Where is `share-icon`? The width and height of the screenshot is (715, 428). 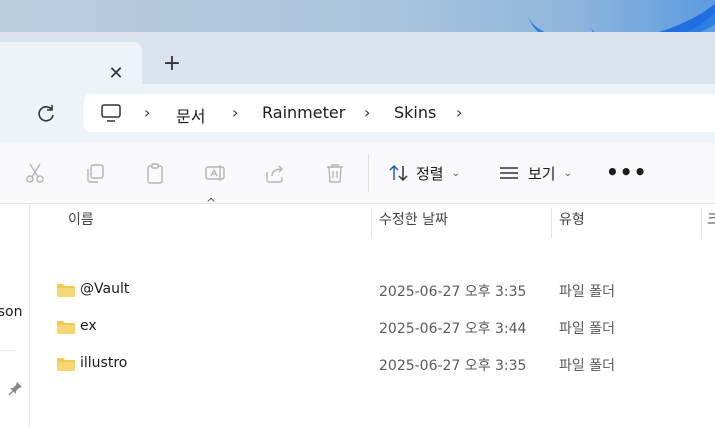 share-icon is located at coordinates (275, 173).